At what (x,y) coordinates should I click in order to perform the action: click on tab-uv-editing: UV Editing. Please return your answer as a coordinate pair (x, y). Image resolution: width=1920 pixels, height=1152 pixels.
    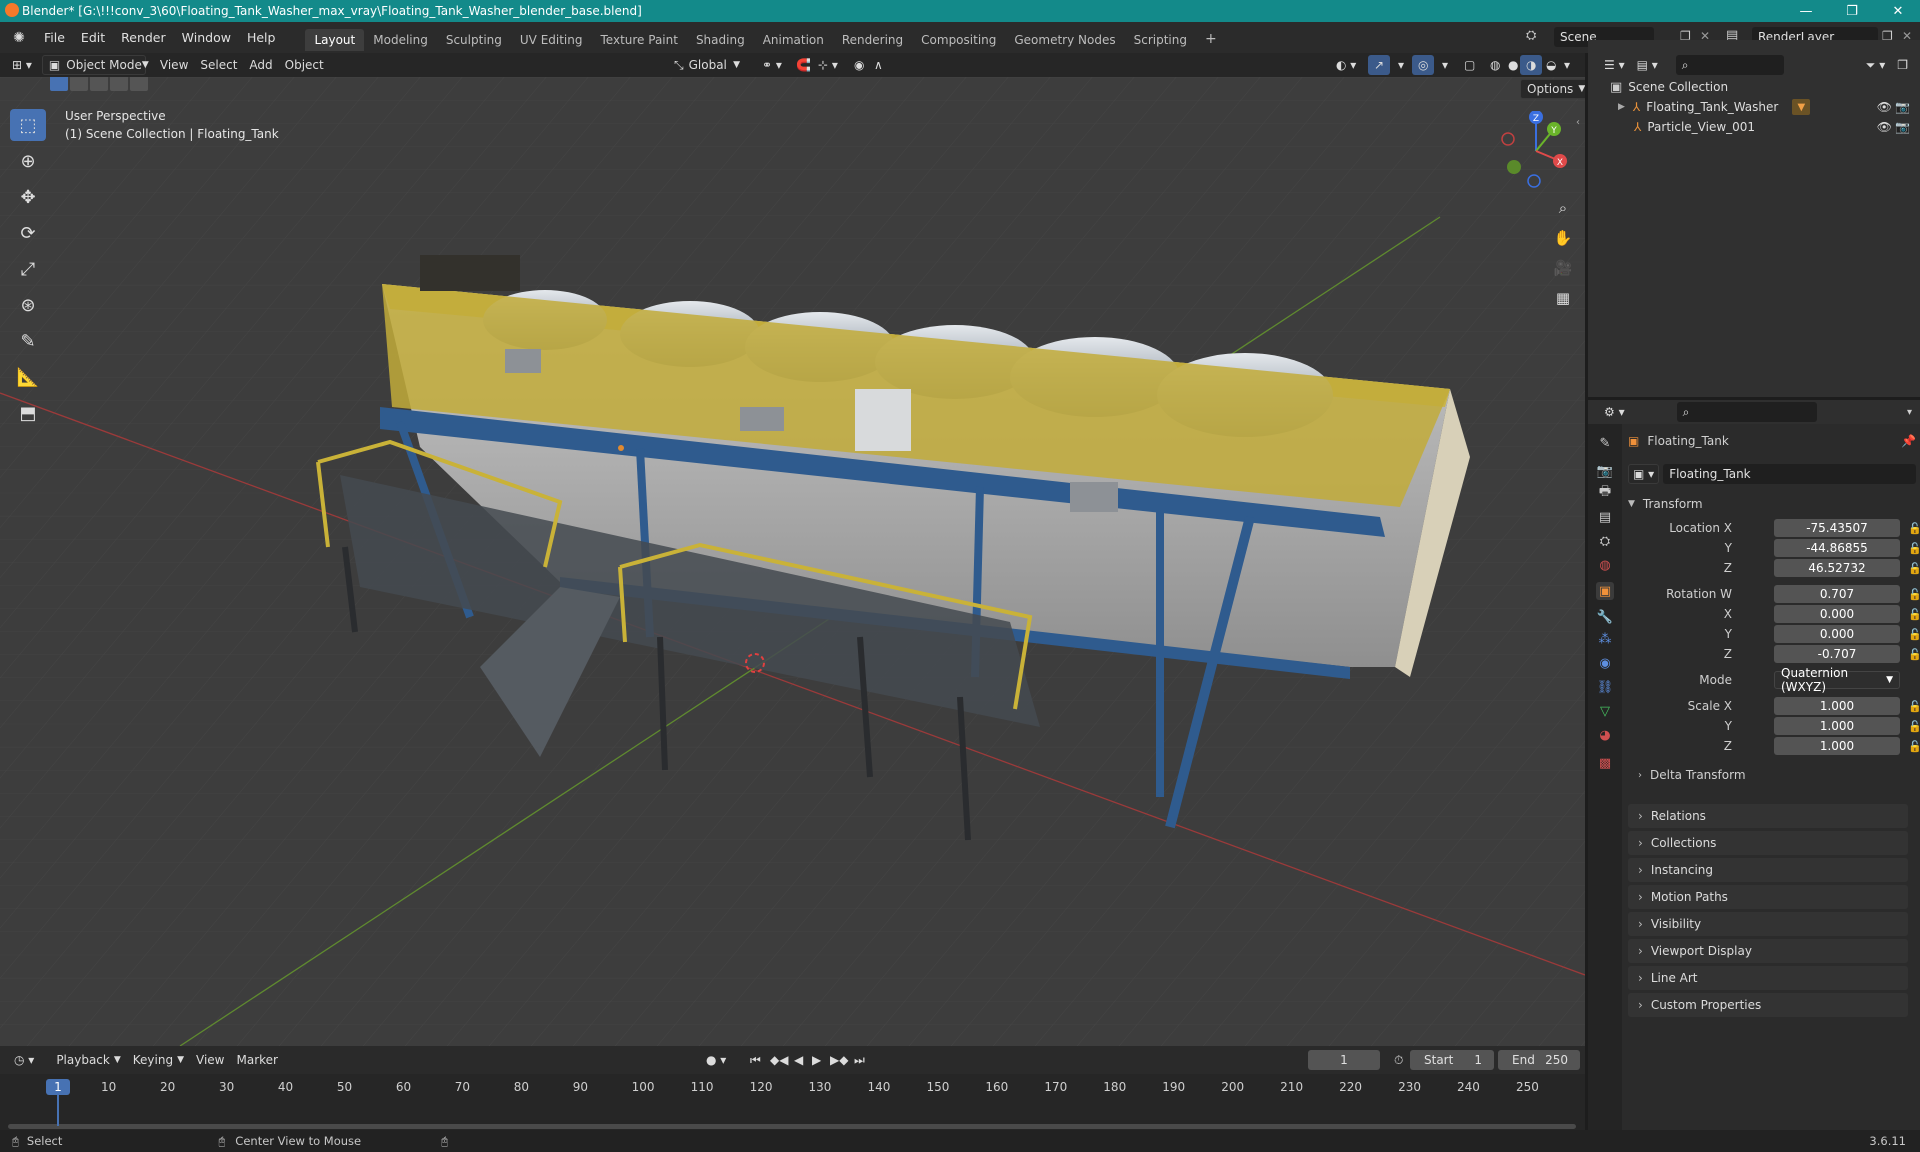
    Looking at the image, I should click on (551, 40).